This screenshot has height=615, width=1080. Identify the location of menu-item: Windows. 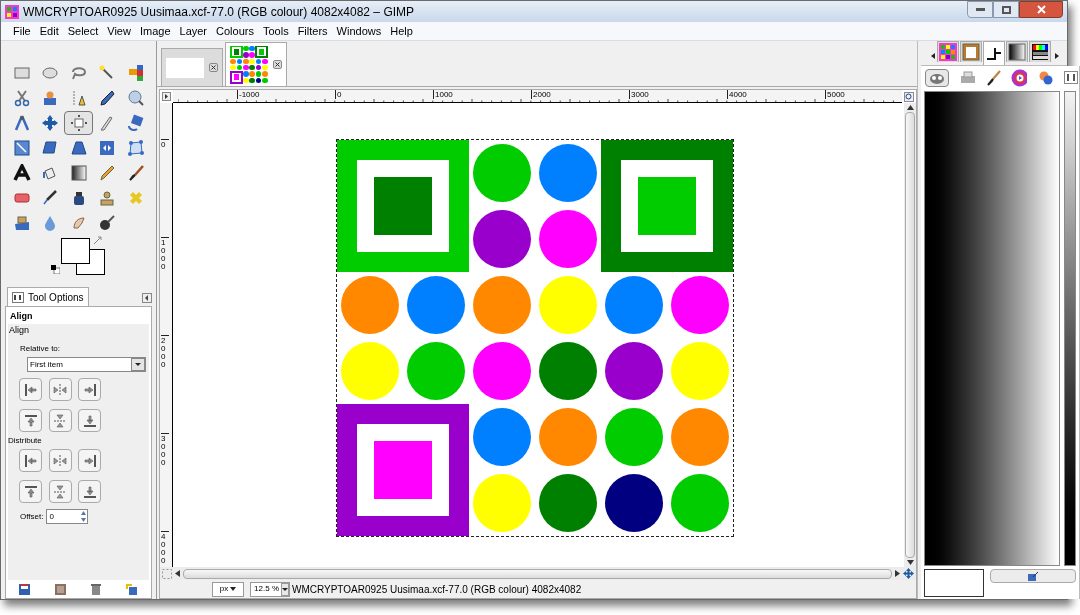
(359, 31).